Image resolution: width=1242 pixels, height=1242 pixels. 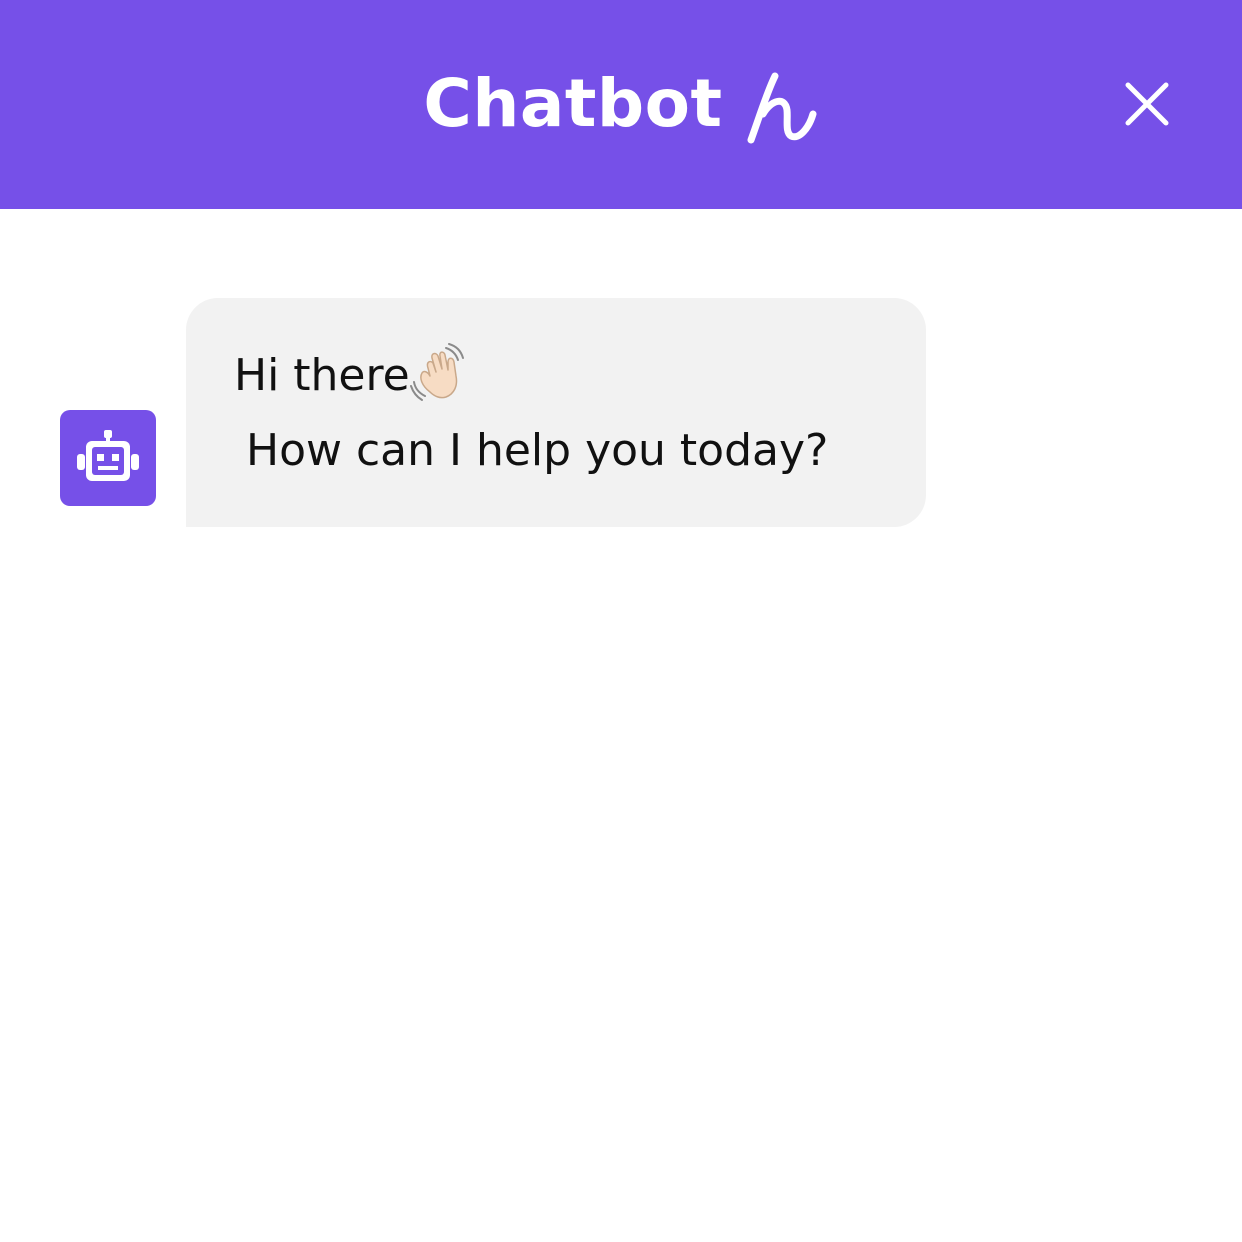 I want to click on header-title-group: Chatbot, so click(x=621, y=104).